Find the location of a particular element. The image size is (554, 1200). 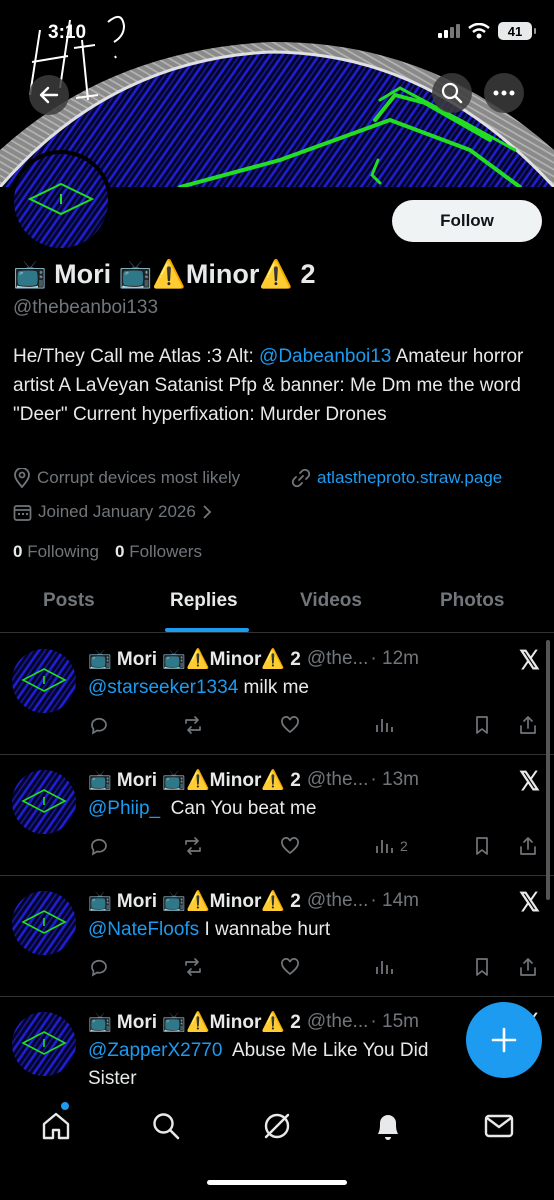

nav-search is located at coordinates (166, 1126).